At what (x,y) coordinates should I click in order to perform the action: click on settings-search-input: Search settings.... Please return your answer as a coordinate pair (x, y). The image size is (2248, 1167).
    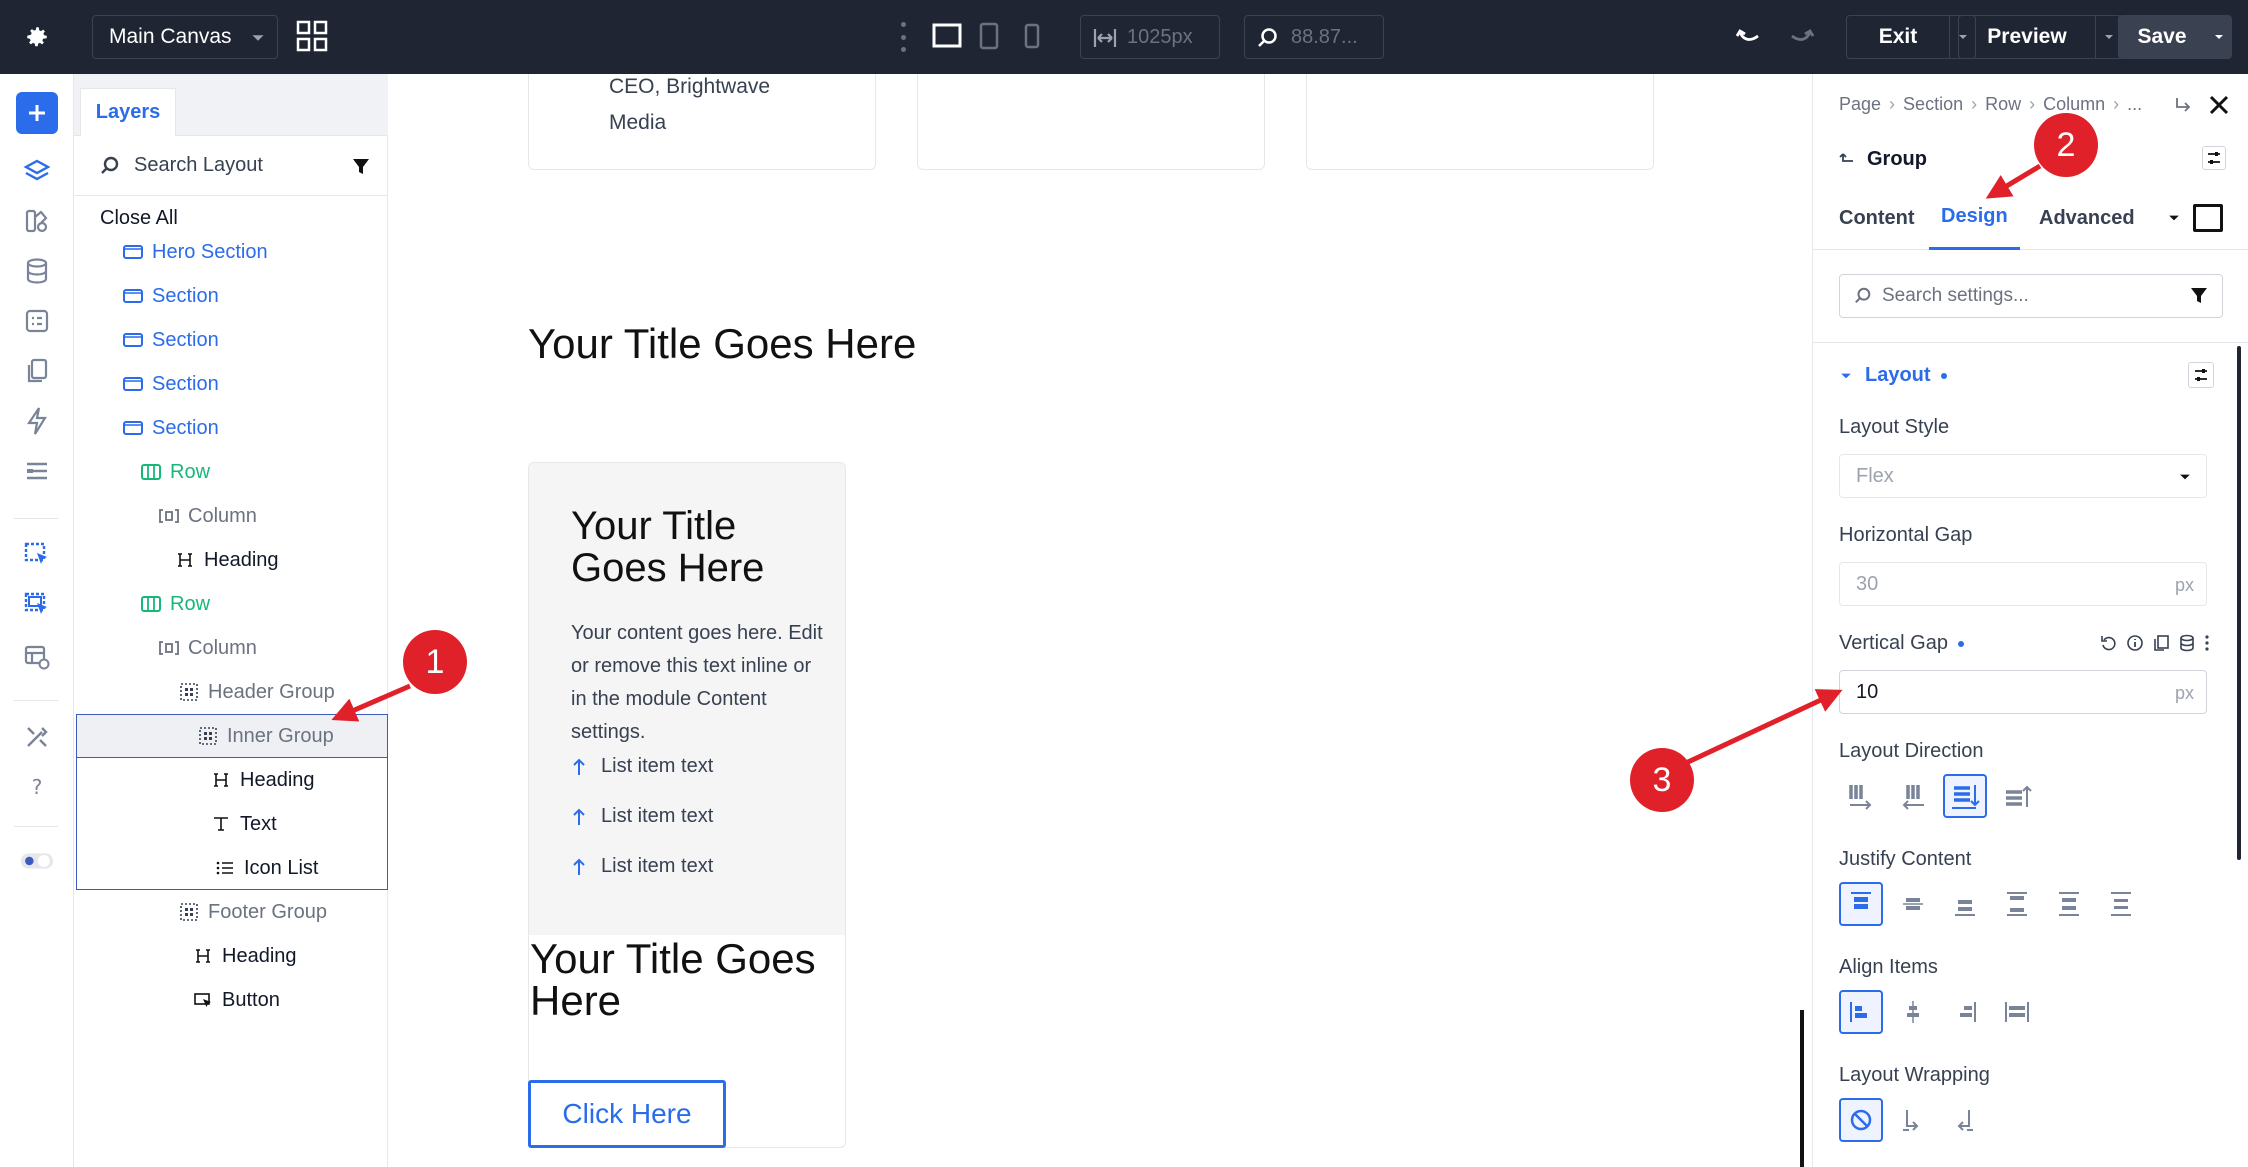
    Looking at the image, I should click on (2031, 296).